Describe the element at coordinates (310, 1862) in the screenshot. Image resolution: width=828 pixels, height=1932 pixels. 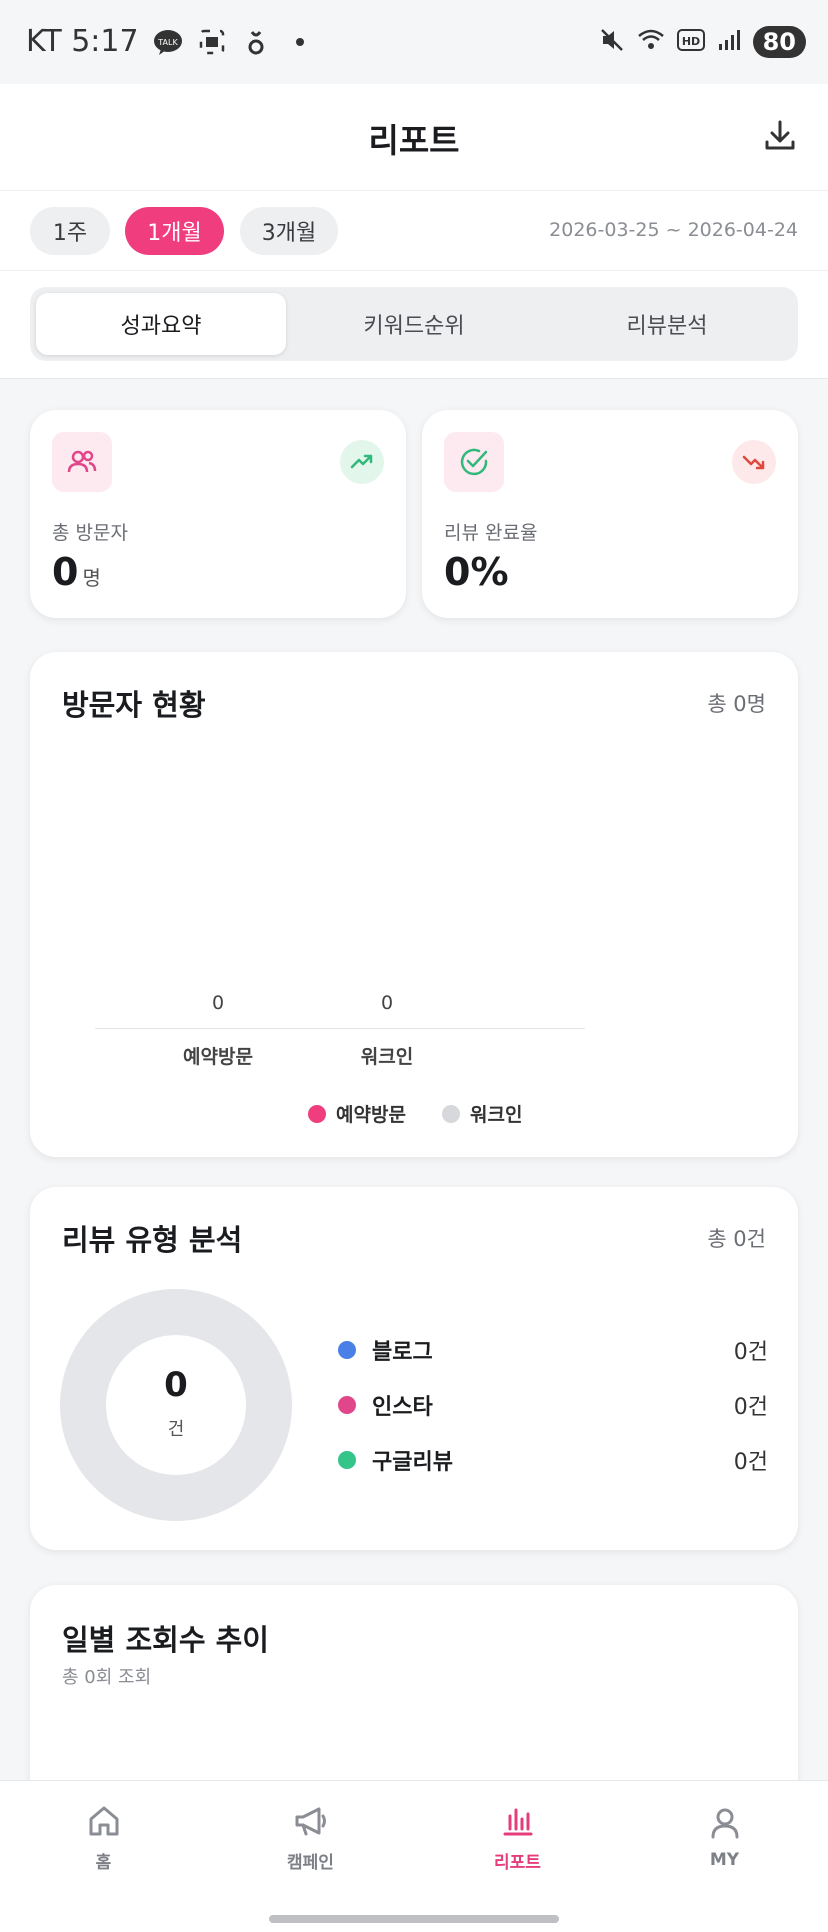
I see `nav-label: 캠페인` at that location.